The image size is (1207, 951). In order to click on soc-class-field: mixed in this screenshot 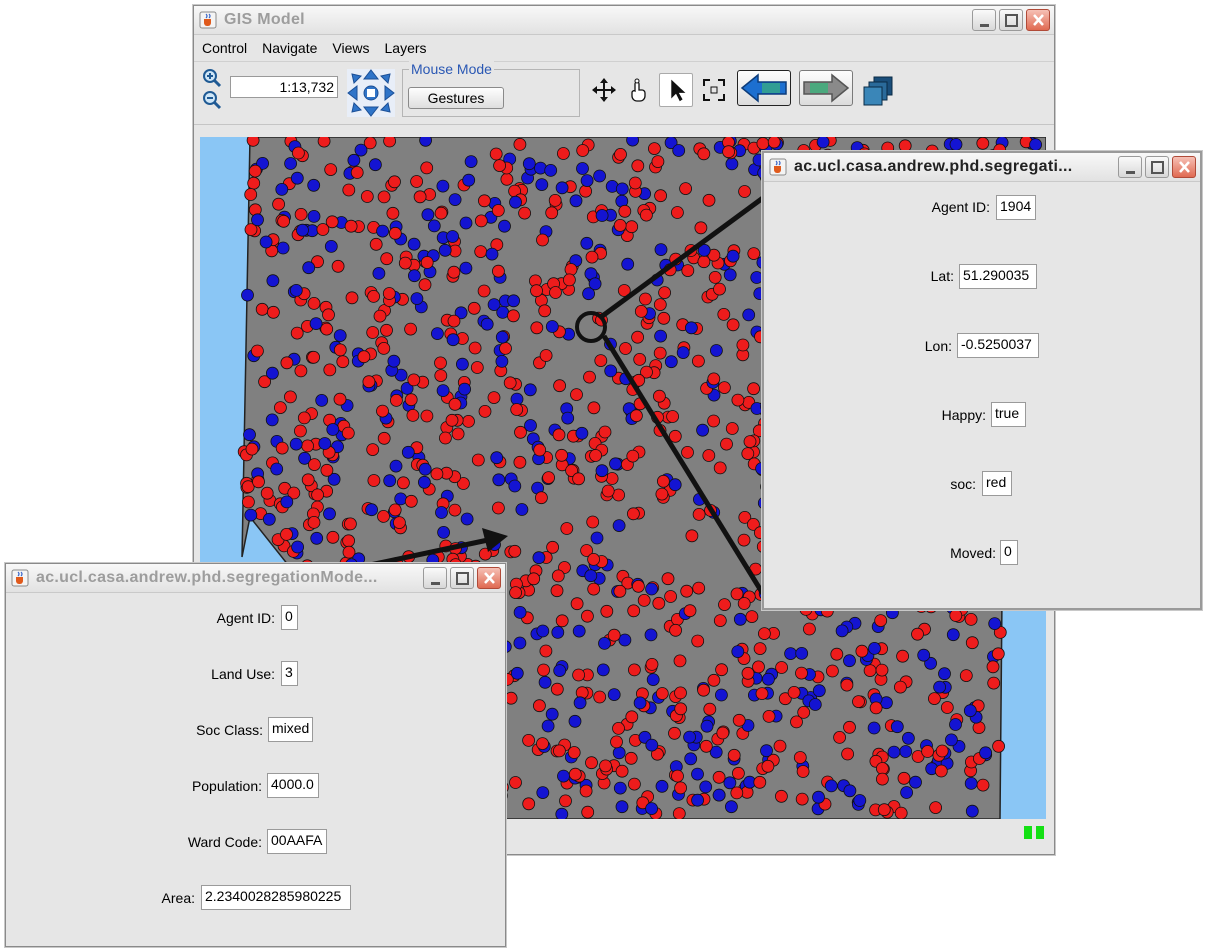, I will do `click(290, 729)`.